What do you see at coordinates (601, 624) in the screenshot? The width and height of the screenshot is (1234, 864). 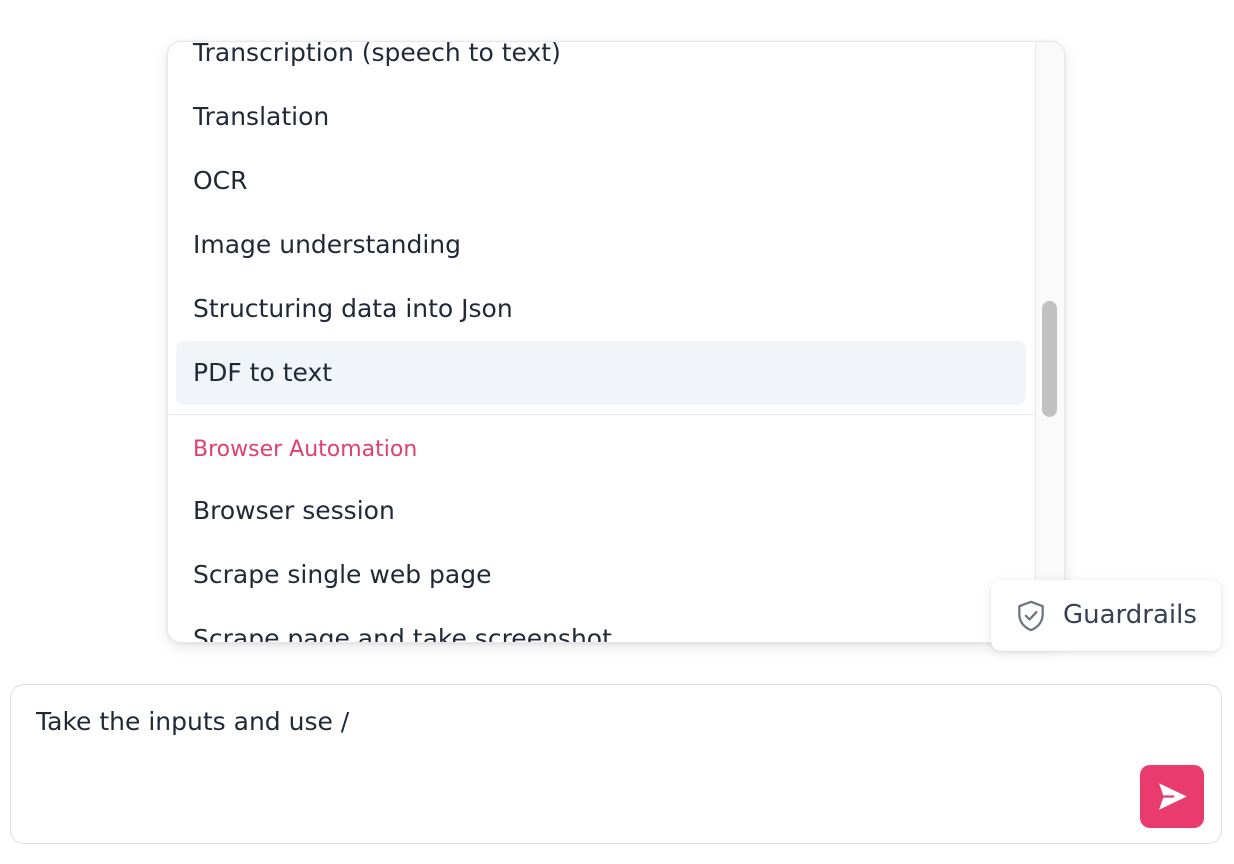 I see `command-item-scrape-screenshot: Scrape page and take screenshot` at bounding box center [601, 624].